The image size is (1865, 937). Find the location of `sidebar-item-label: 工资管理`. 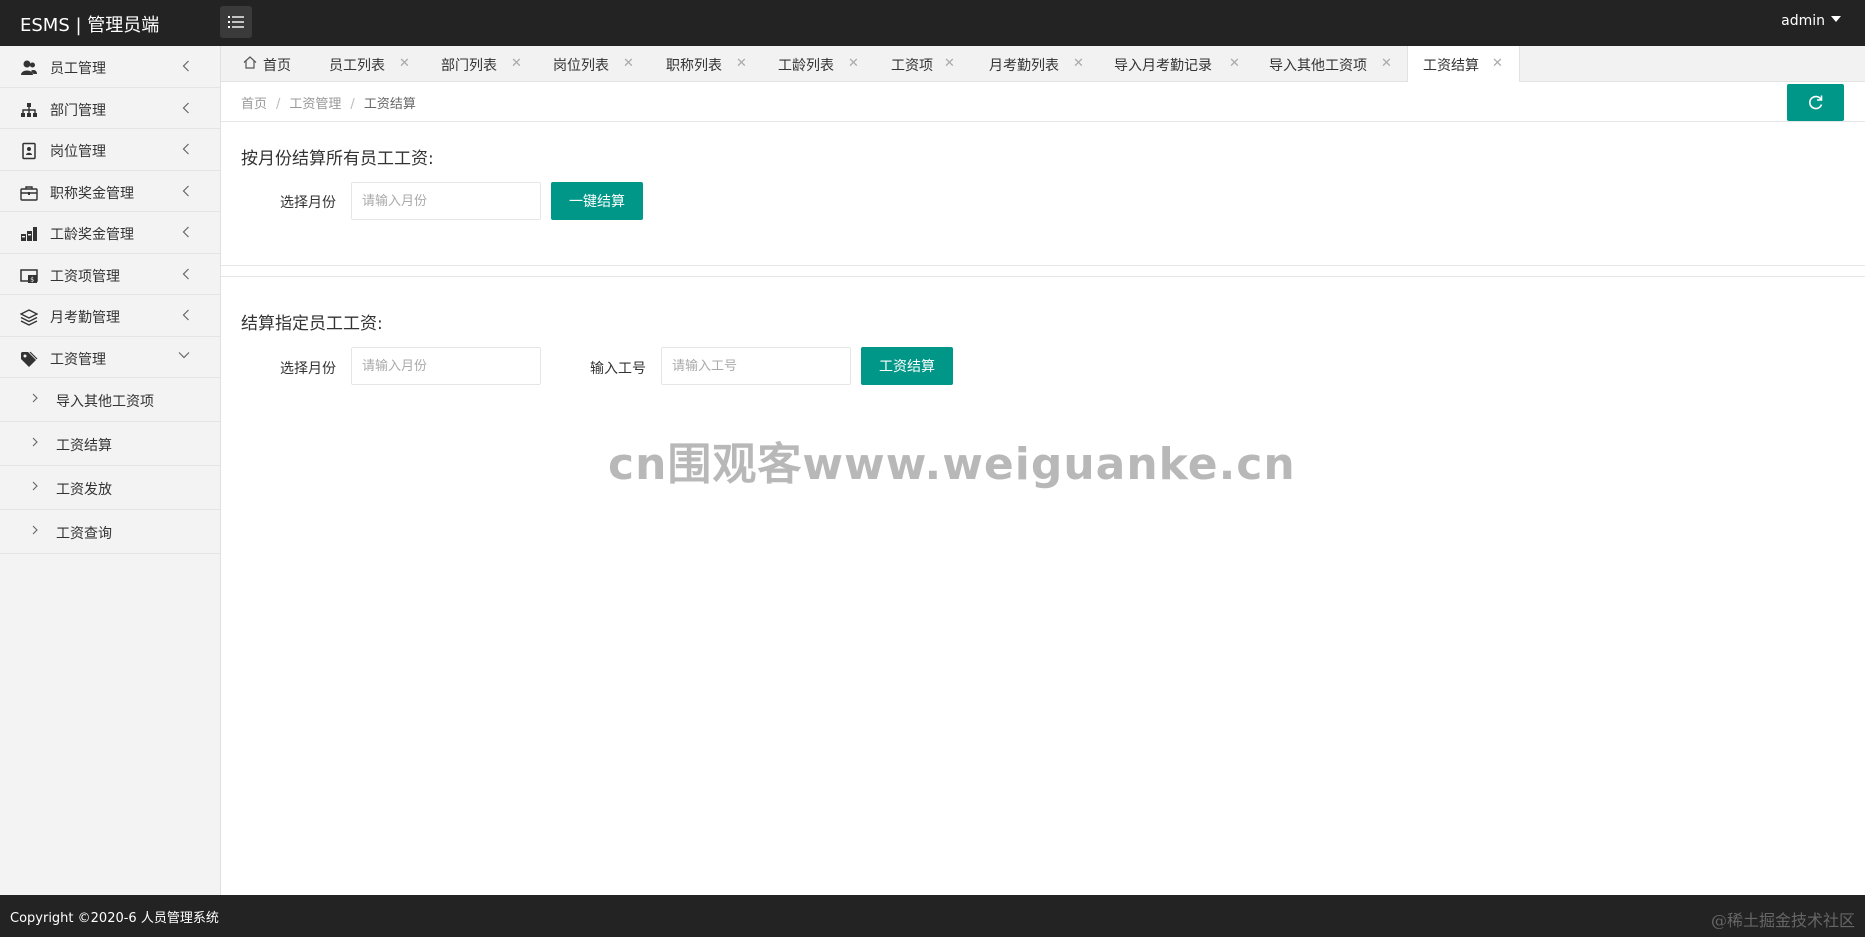

sidebar-item-label: 工资管理 is located at coordinates (78, 359).